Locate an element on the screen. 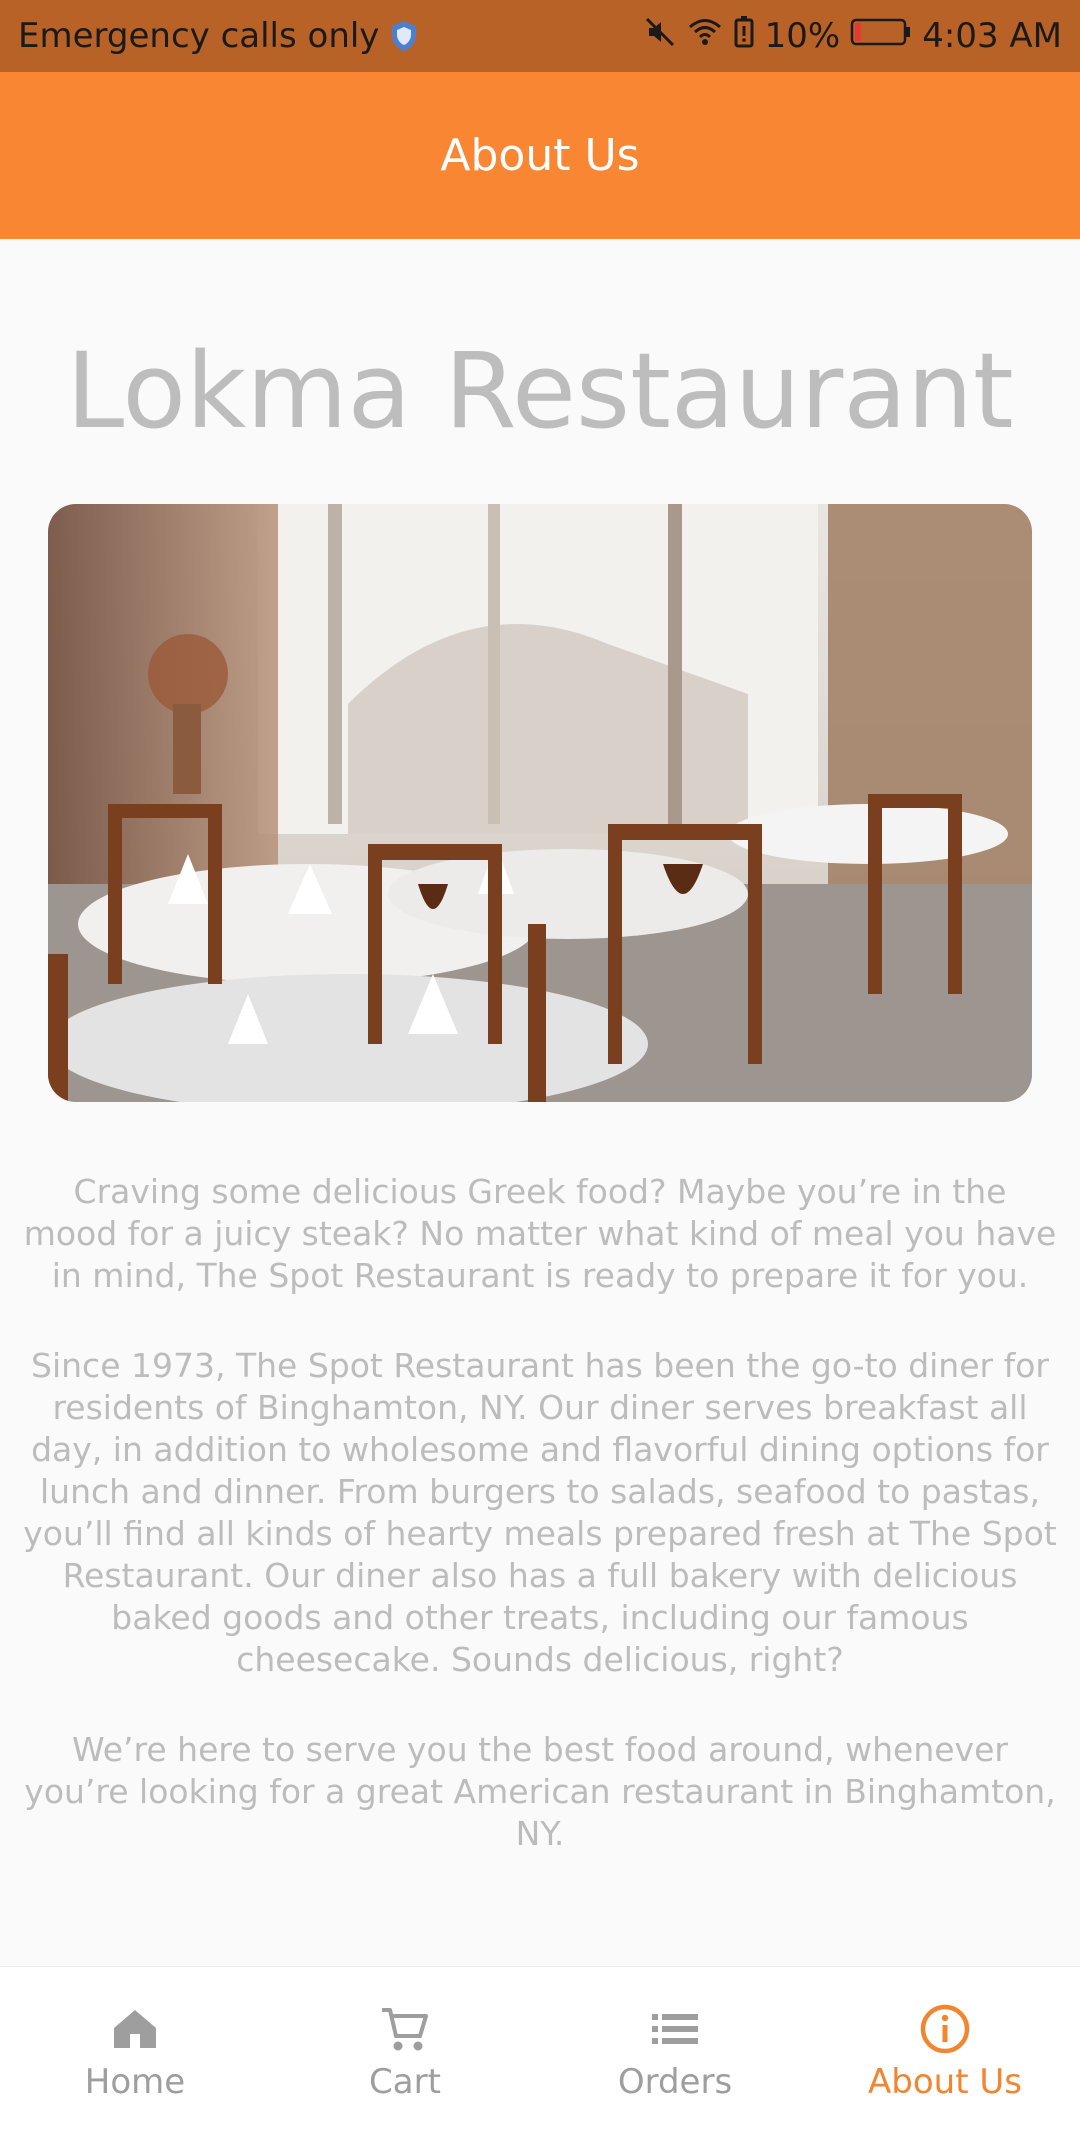 The image size is (1080, 2137). nav-home-label: Home is located at coordinates (135, 2082).